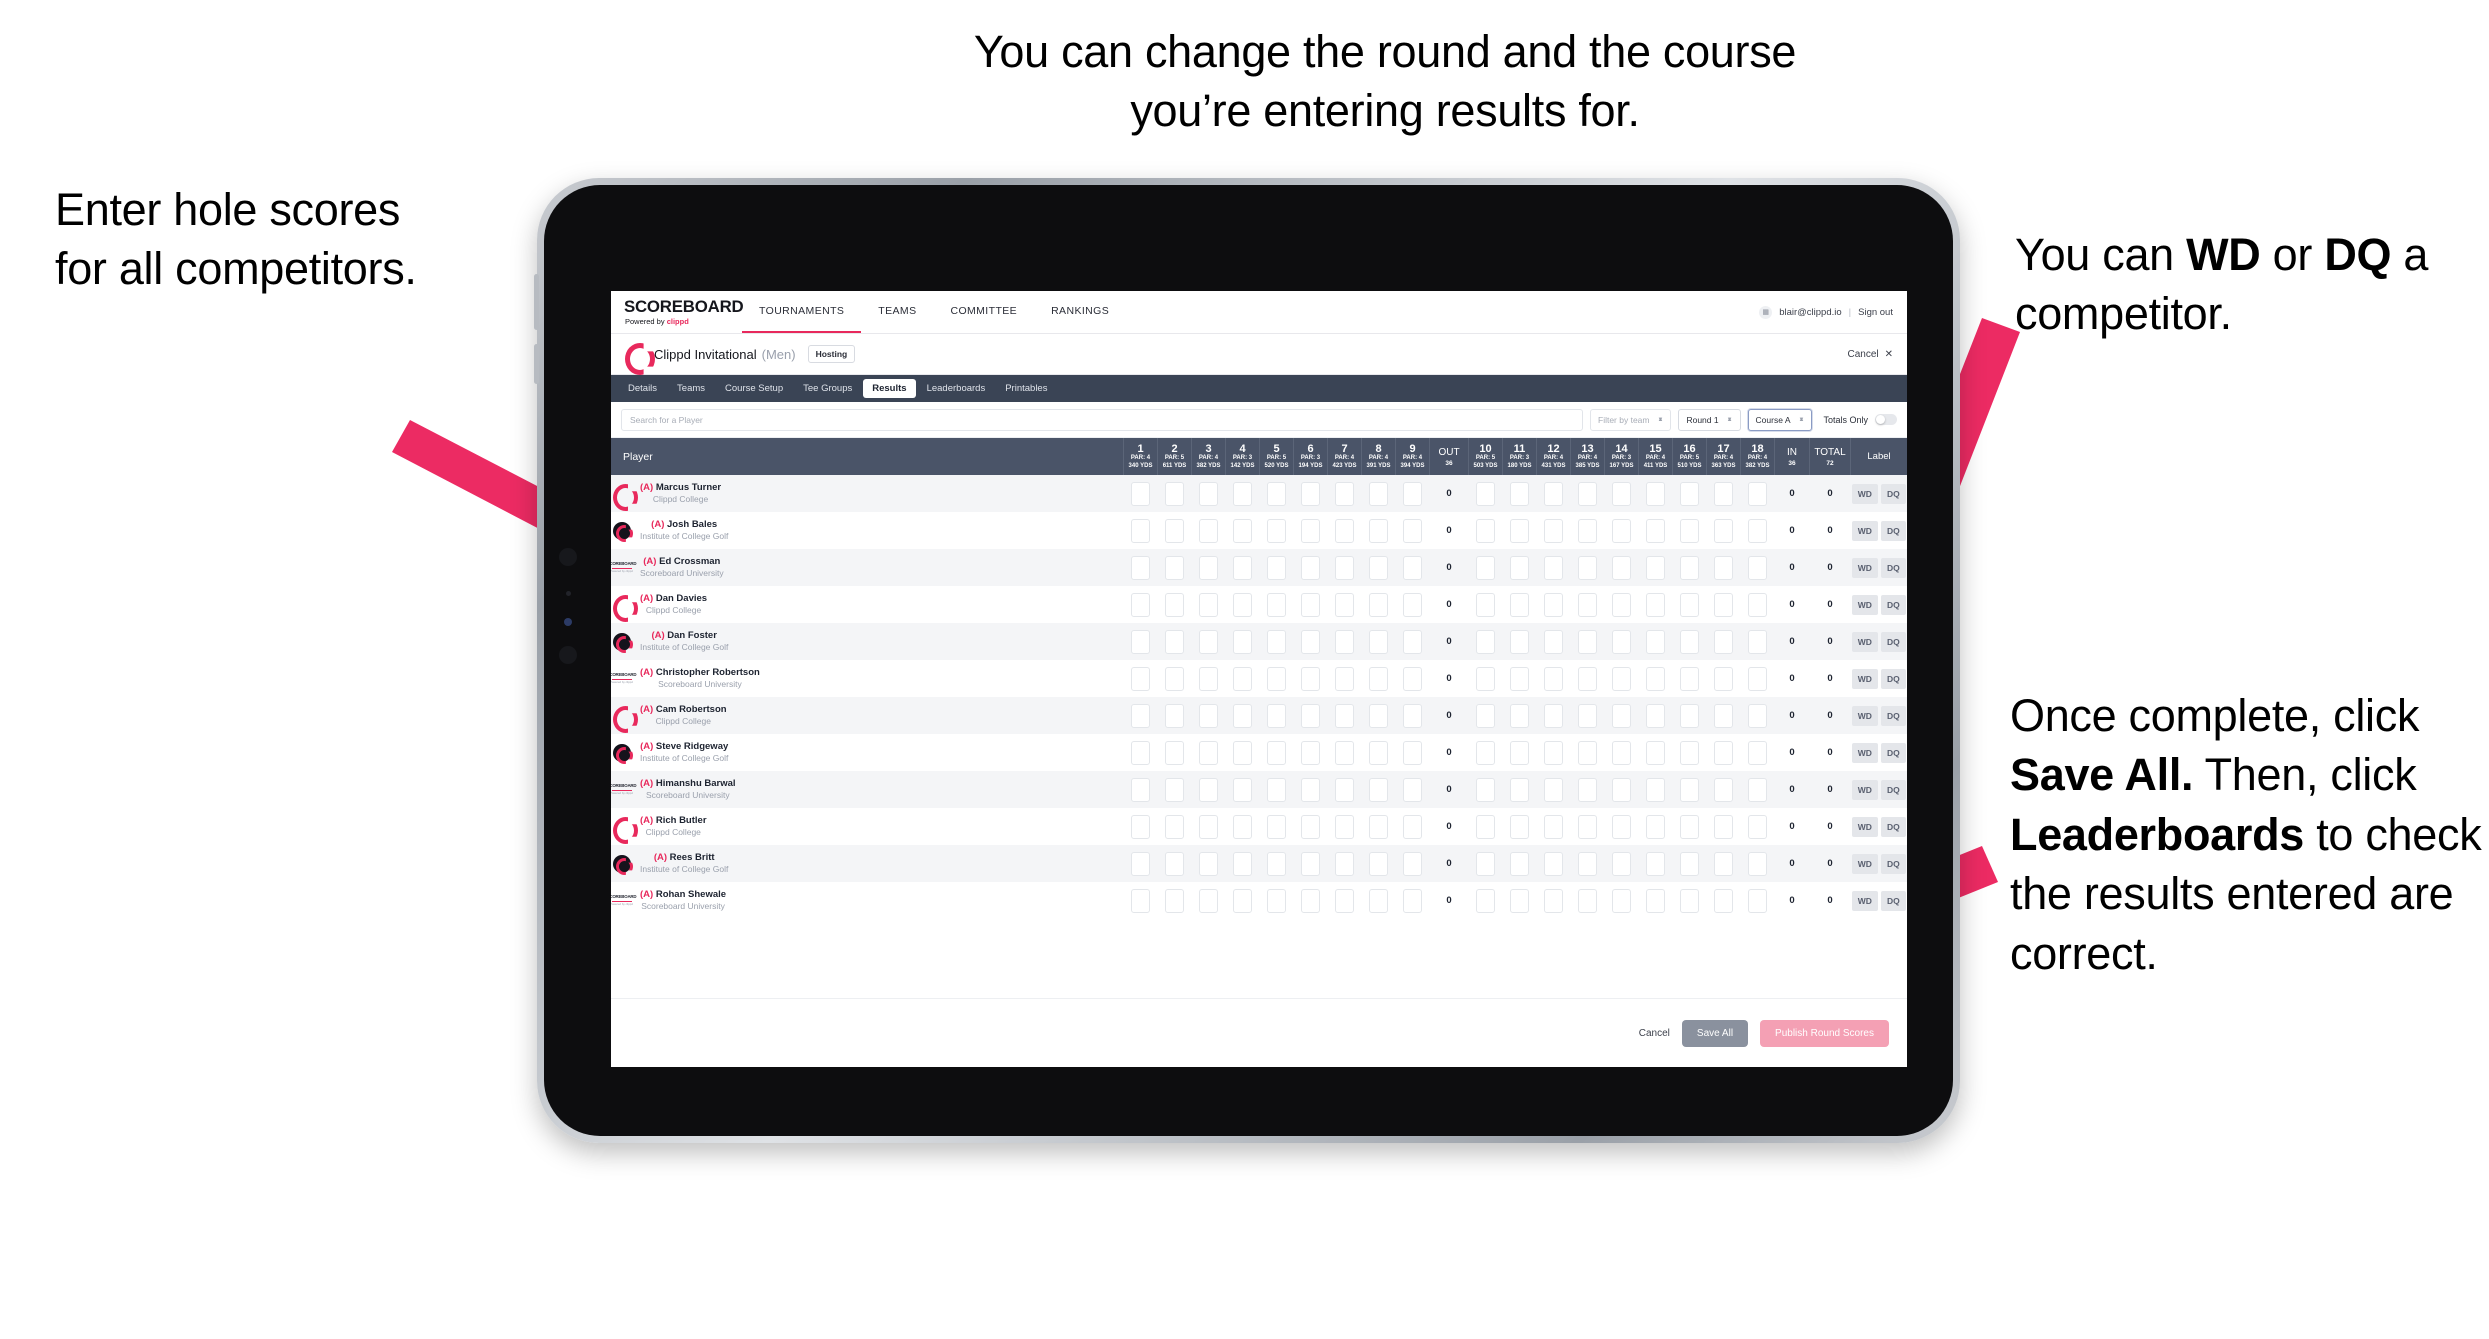 The height and width of the screenshot is (1339, 2489). I want to click on course-select: Course A ▲ ▼, so click(1780, 419).